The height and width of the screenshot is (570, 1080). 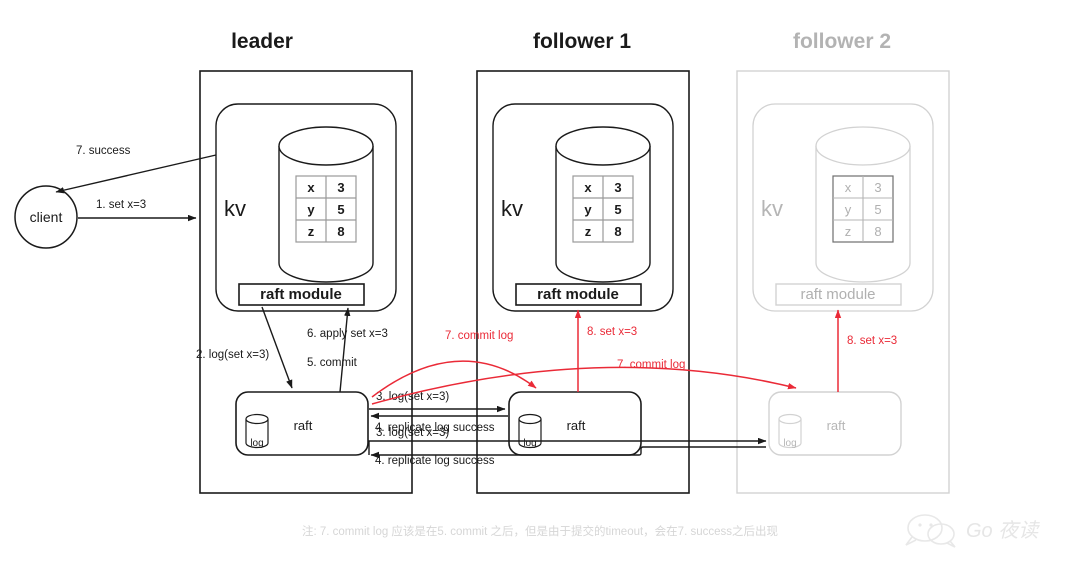 I want to click on follower2-cell-value-1: 5, so click(x=877, y=209).